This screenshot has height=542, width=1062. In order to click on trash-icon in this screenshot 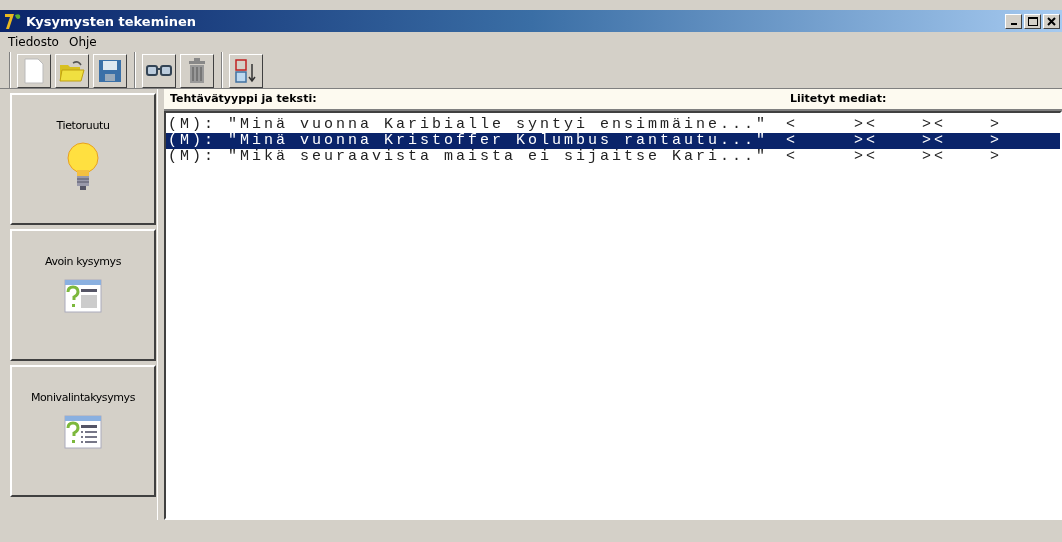, I will do `click(197, 71)`.